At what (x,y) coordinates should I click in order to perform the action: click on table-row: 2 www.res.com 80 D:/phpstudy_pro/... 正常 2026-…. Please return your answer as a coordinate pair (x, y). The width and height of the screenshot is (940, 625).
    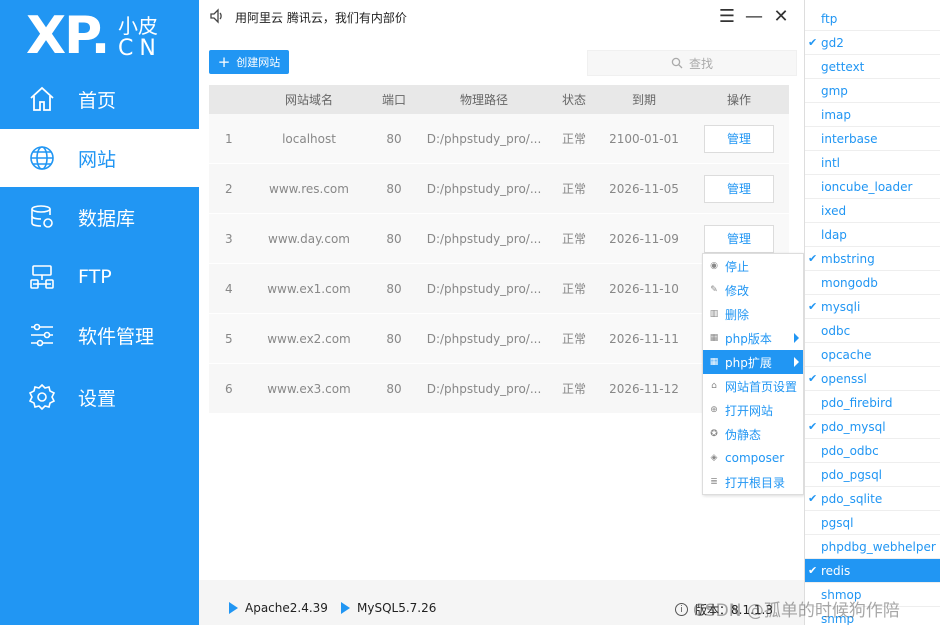
    Looking at the image, I should click on (499, 189).